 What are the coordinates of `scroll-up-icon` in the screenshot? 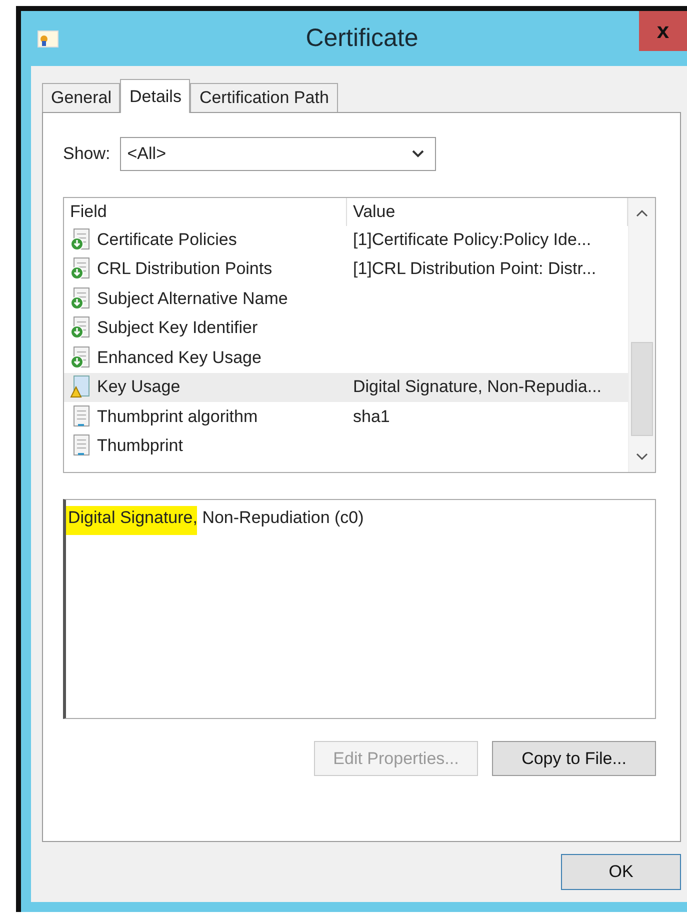 It's located at (642, 213).